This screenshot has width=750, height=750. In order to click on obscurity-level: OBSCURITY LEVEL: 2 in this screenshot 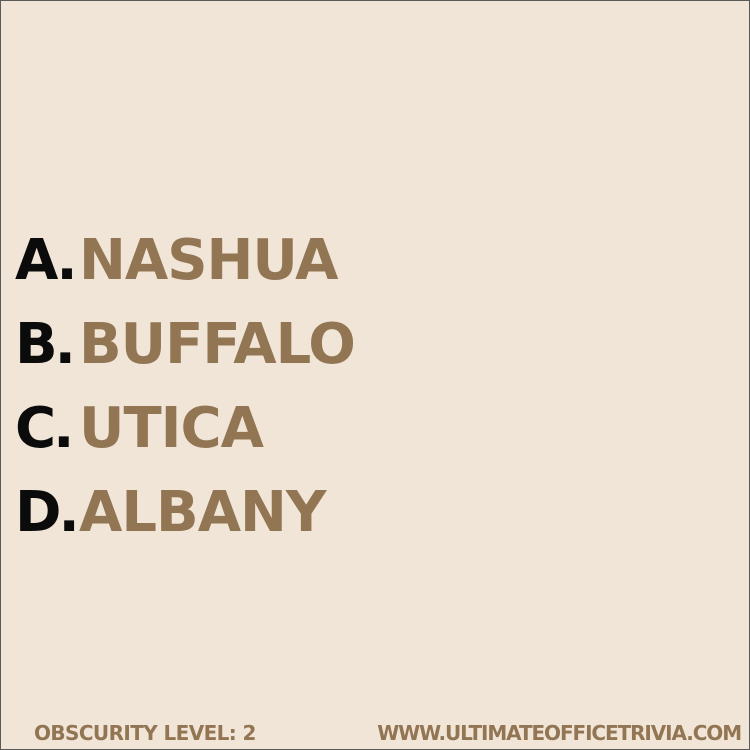, I will do `click(145, 733)`.